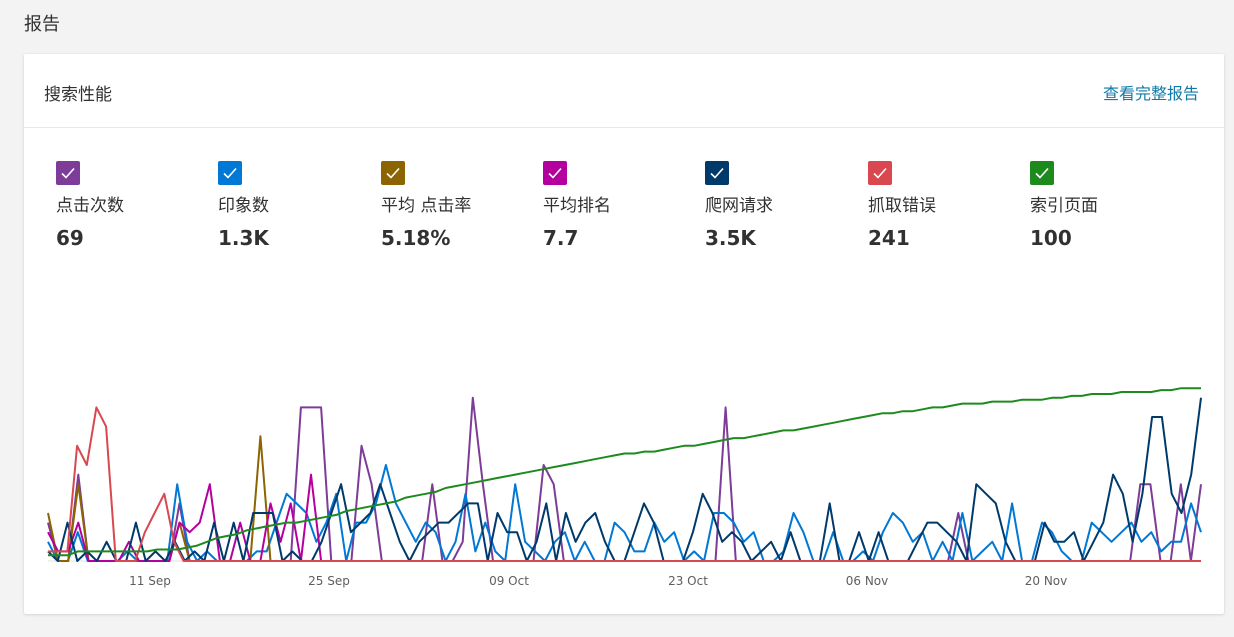  Describe the element at coordinates (150, 581) in the screenshot. I see `x-tick-label: 11 Sep` at that location.